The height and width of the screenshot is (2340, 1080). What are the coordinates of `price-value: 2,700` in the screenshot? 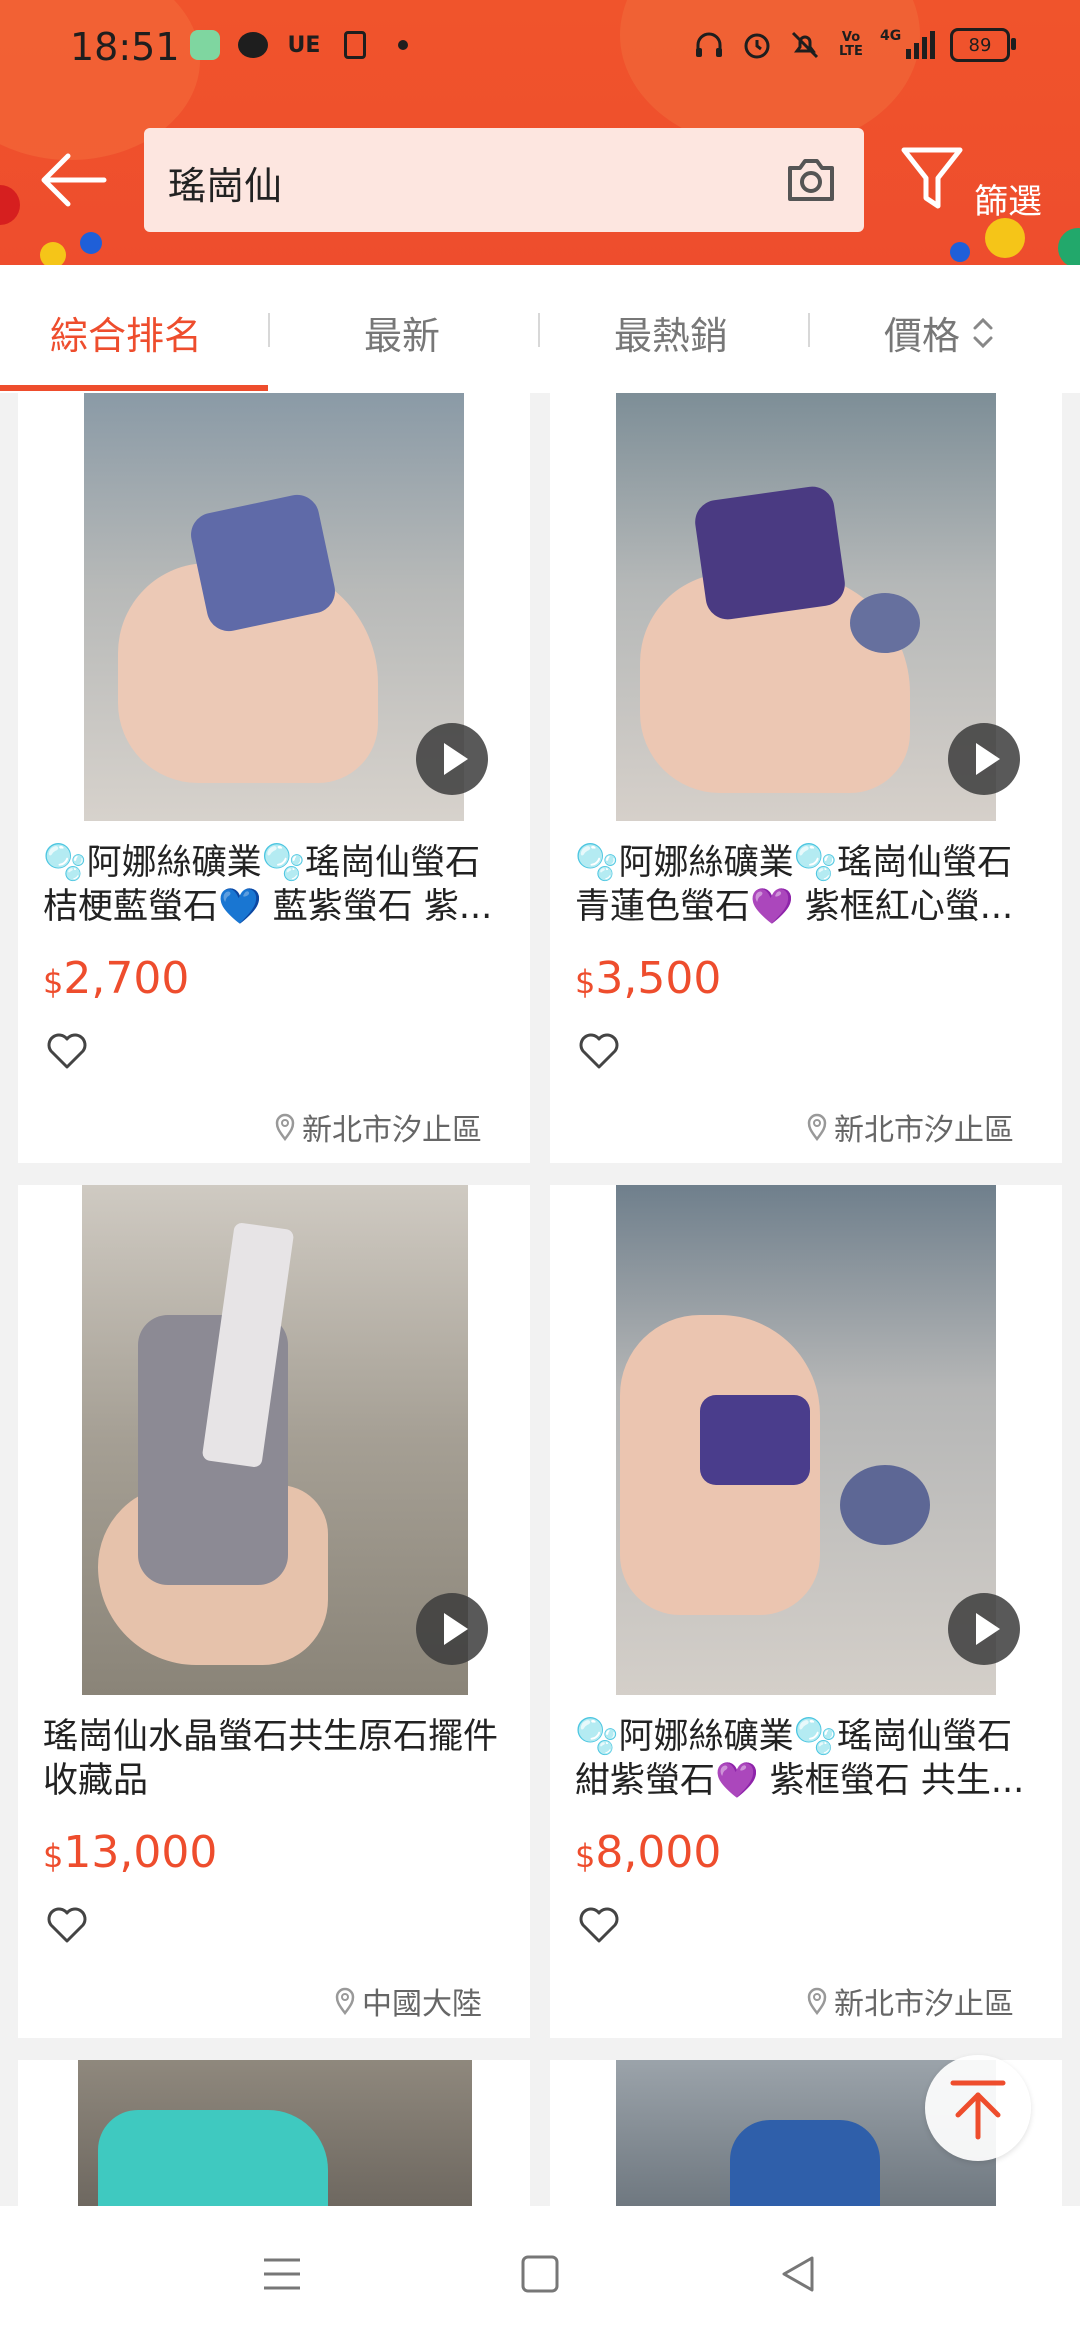 It's located at (126, 978).